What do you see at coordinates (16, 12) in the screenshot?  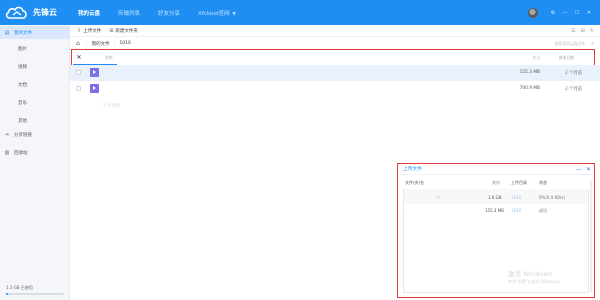 I see `cloud-logo-icon` at bounding box center [16, 12].